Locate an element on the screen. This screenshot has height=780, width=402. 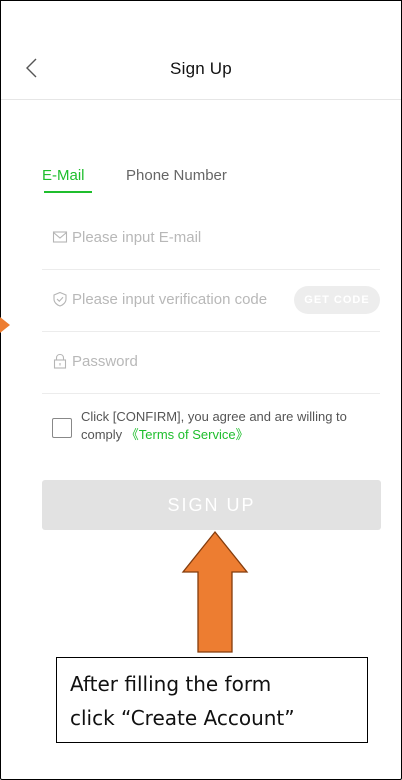
terms-checkbox is located at coordinates (62, 428).